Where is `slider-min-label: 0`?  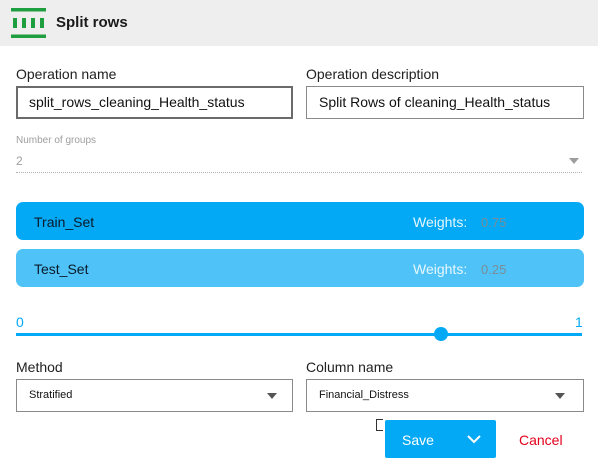 slider-min-label: 0 is located at coordinates (20, 322).